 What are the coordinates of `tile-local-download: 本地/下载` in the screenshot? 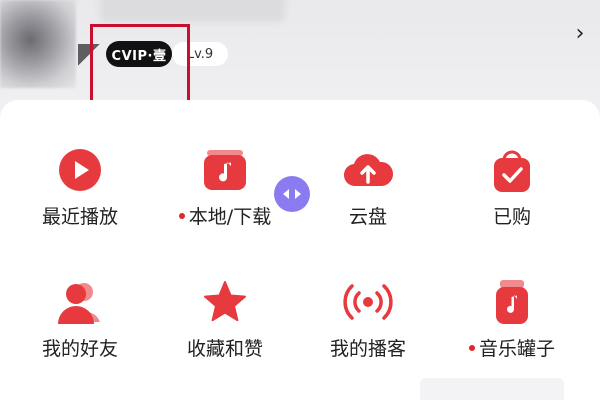 It's located at (225, 170).